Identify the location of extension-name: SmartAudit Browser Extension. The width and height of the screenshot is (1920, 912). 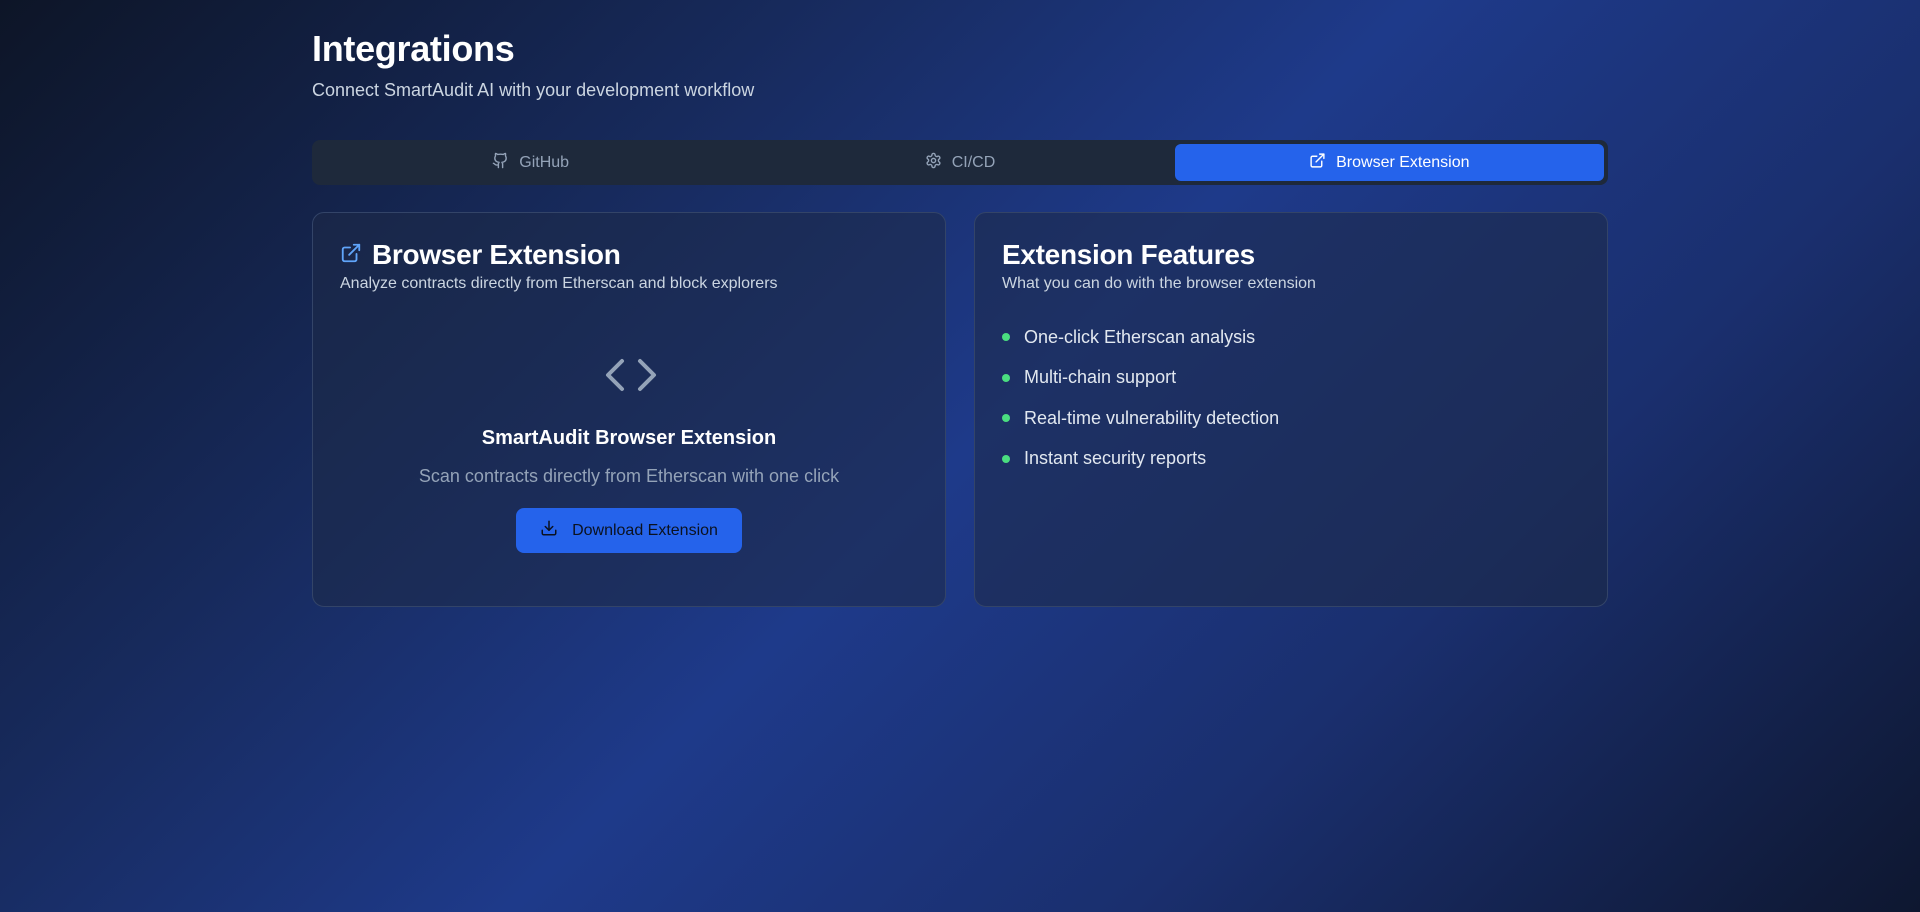
(629, 438).